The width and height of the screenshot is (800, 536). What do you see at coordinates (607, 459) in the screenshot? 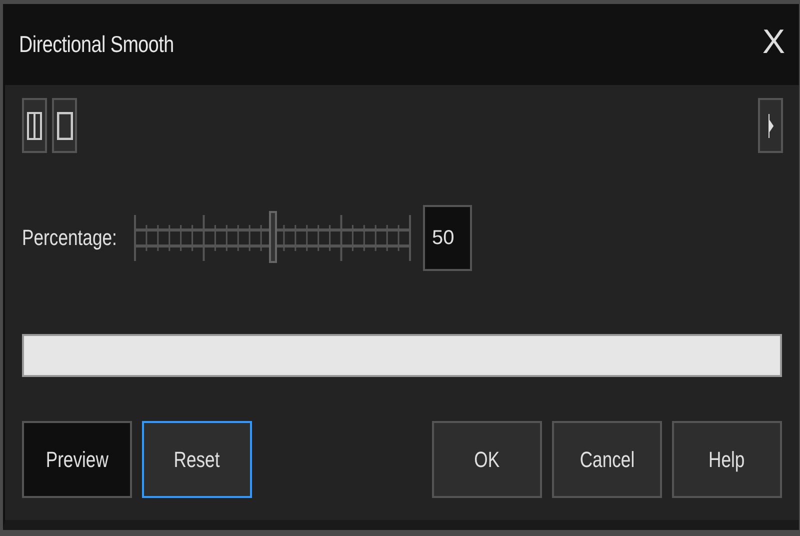
I see `dialog-button: Cancel` at bounding box center [607, 459].